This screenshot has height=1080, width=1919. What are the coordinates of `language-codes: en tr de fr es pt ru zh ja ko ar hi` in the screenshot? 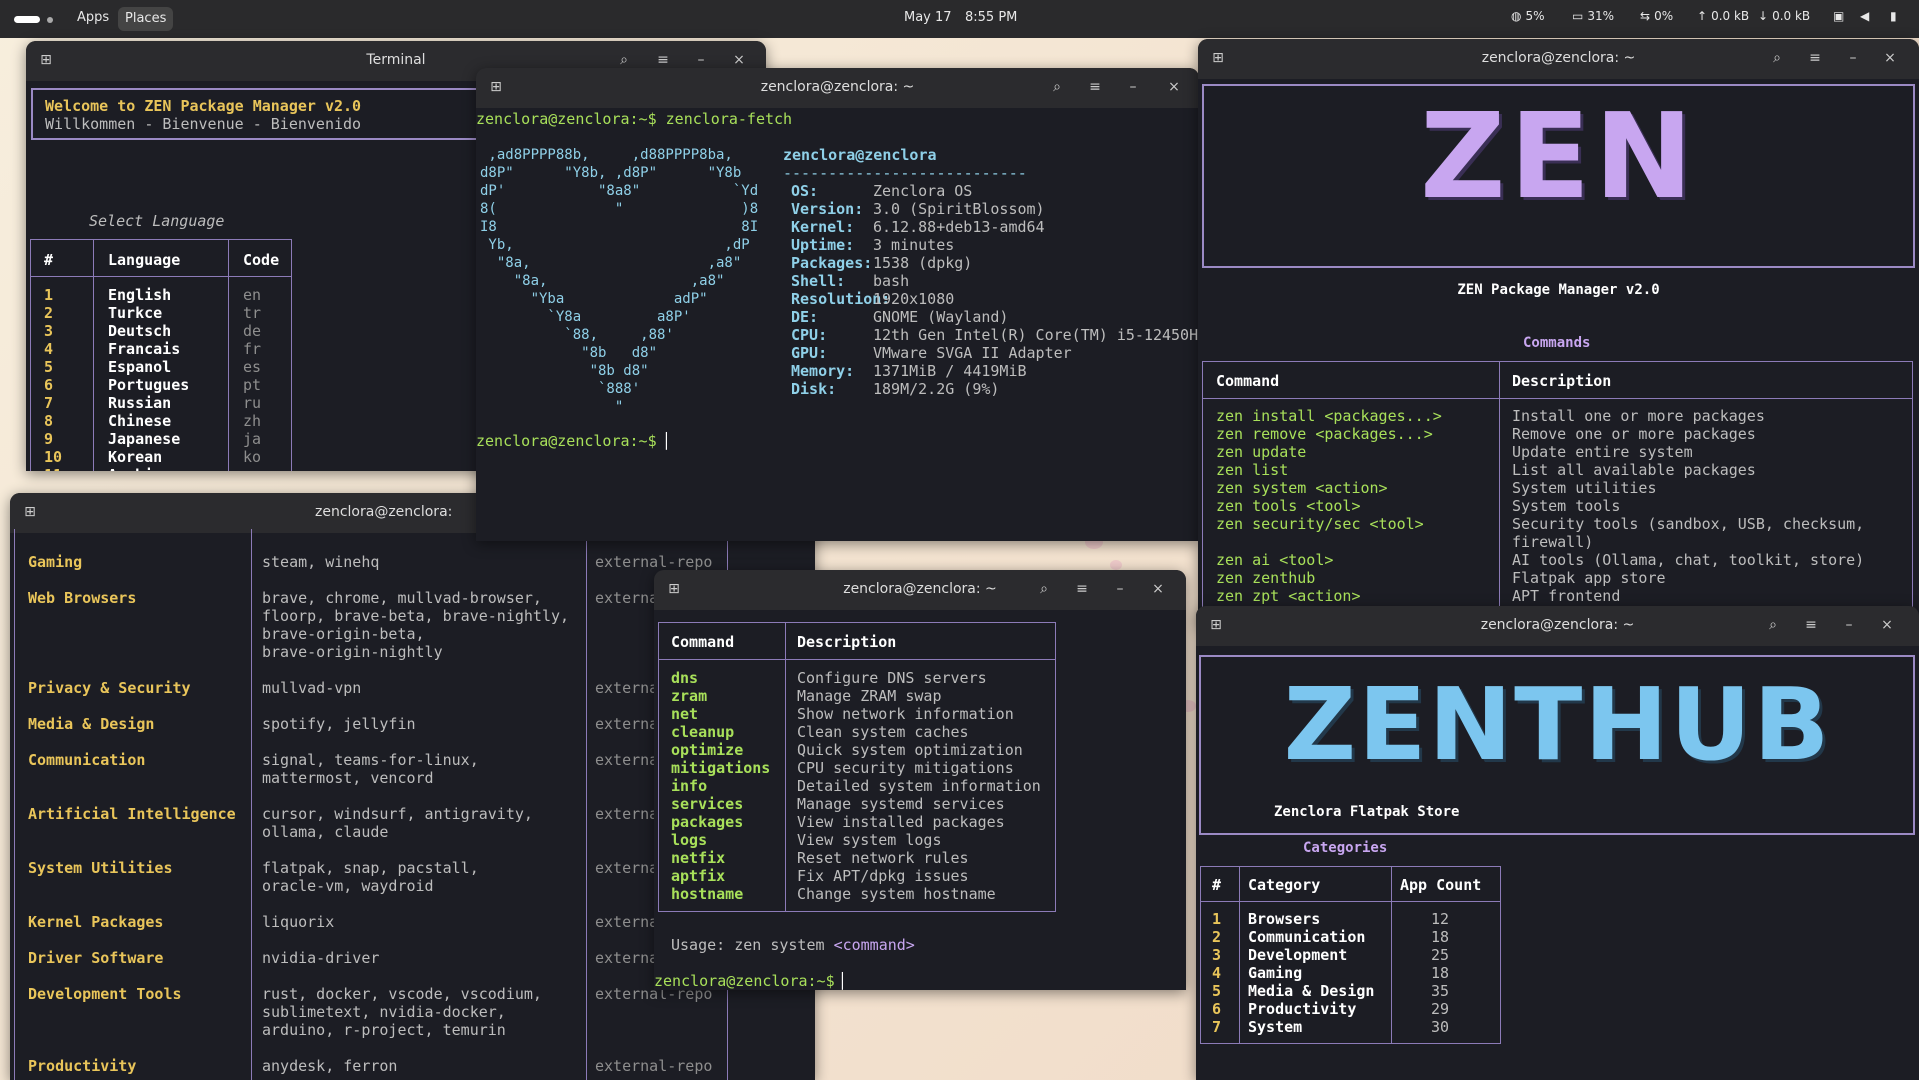 It's located at (252, 378).